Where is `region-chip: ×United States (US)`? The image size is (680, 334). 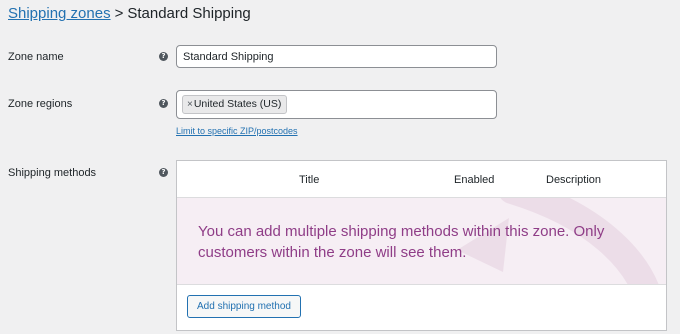
region-chip: ×United States (US) is located at coordinates (235, 104).